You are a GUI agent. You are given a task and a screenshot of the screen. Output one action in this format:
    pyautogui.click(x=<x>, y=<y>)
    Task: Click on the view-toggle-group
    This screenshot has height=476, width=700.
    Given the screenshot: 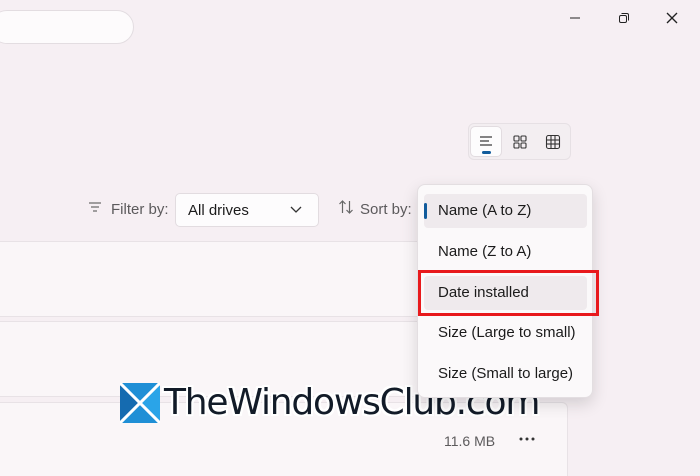 What is the action you would take?
    pyautogui.click(x=519, y=141)
    